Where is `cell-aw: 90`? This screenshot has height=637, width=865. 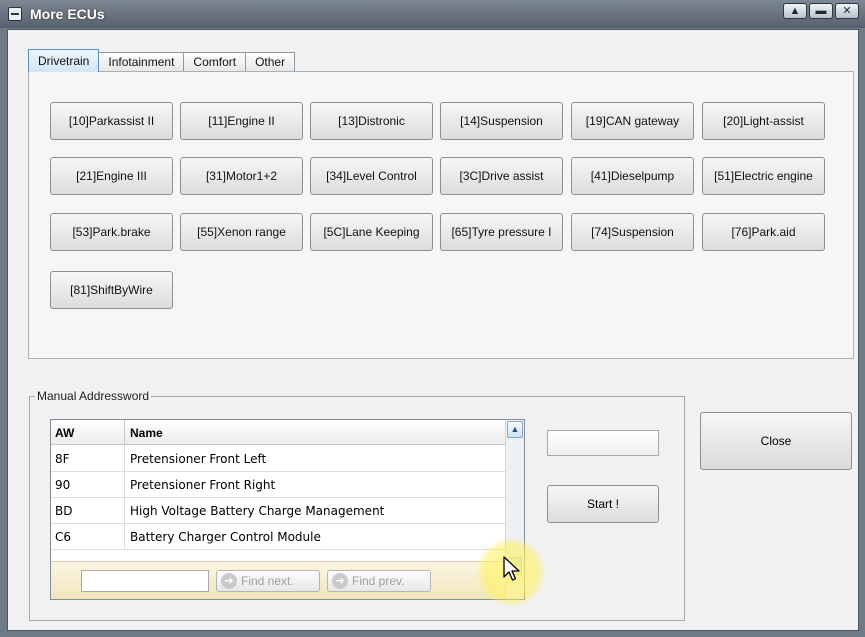
cell-aw: 90 is located at coordinates (88, 484).